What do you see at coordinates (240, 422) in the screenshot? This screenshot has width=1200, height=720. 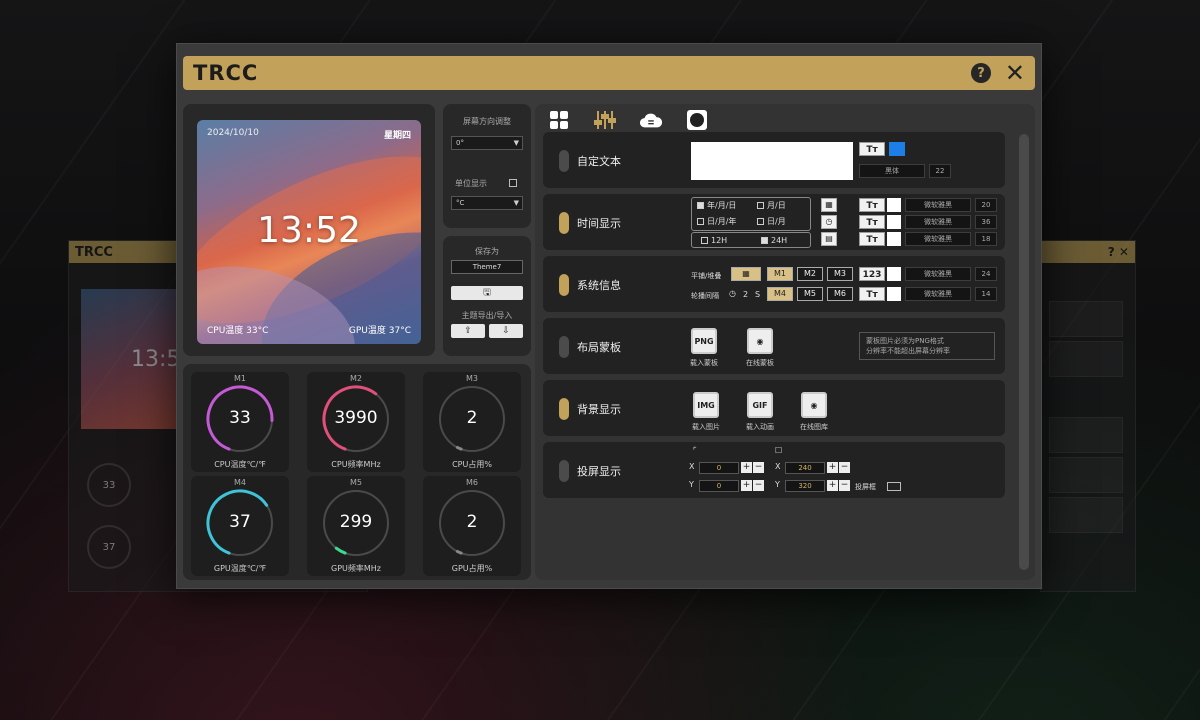 I see `meter-m1: M1 33 CPU温度℃/℉` at bounding box center [240, 422].